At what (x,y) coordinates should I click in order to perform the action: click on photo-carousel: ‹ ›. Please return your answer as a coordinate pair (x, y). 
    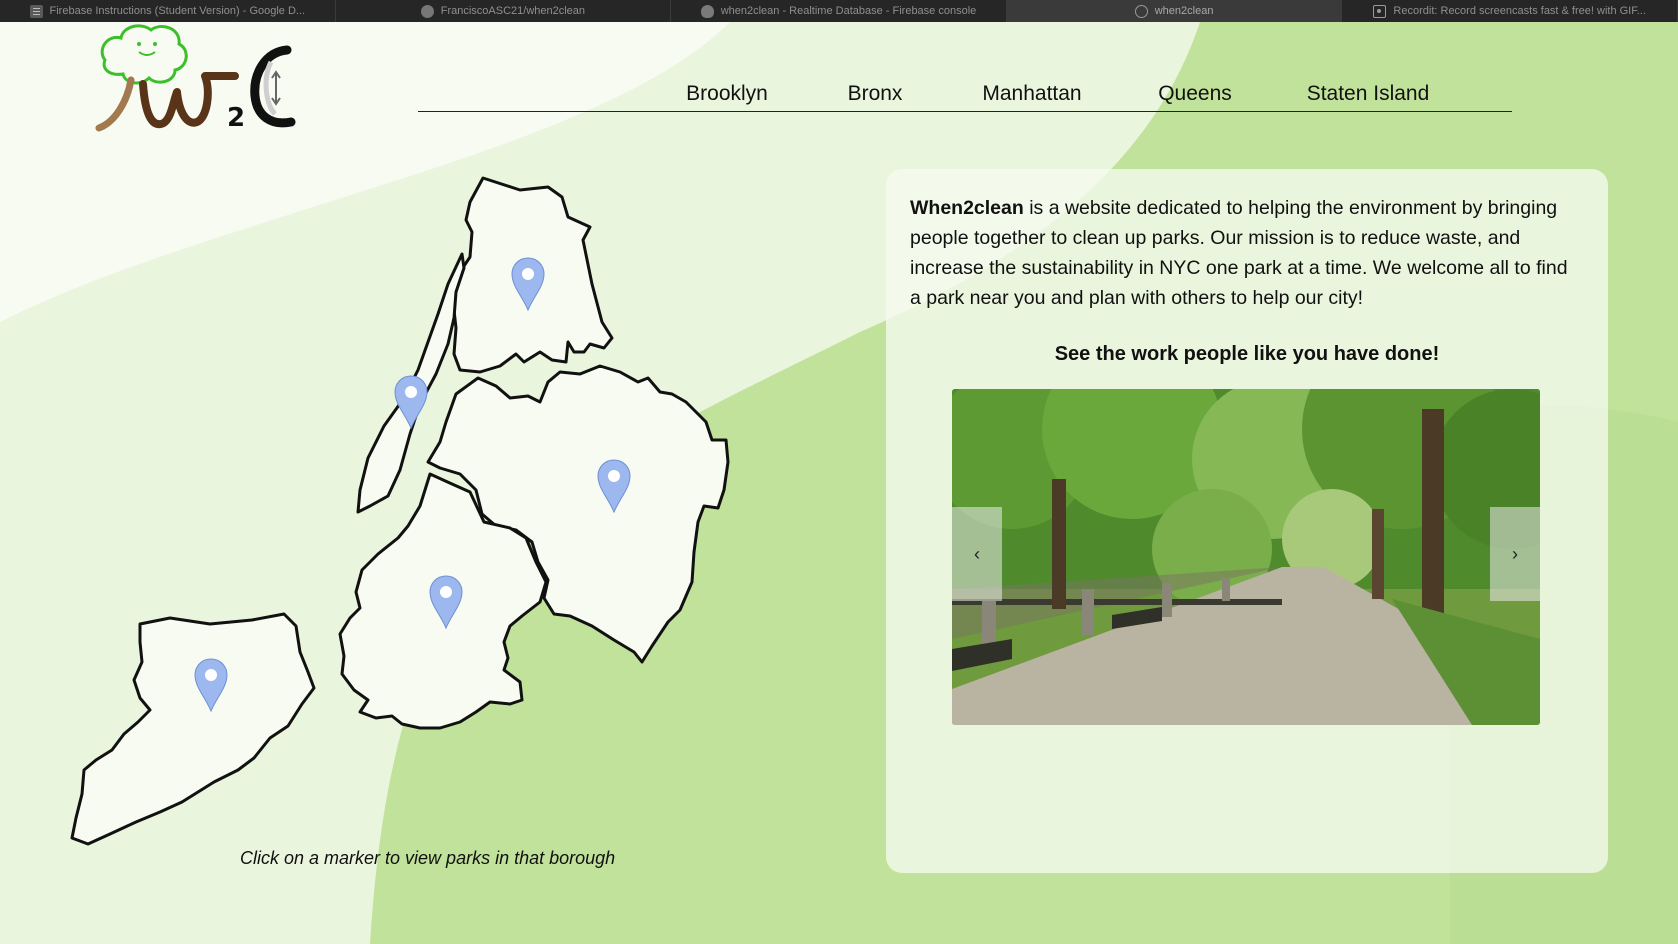
    Looking at the image, I should click on (1246, 557).